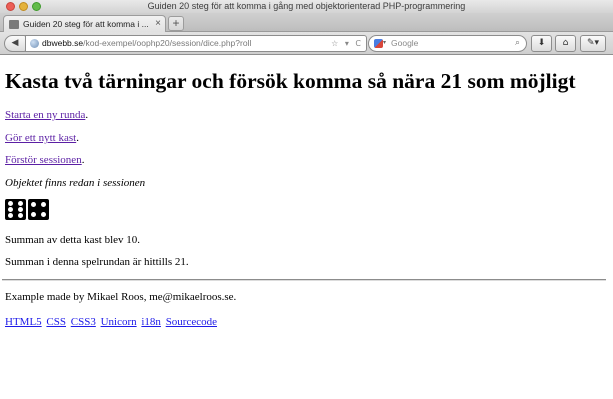 The width and height of the screenshot is (613, 399). I want to click on bookmark-reload-icons: ☆ ▾ C, so click(347, 43).